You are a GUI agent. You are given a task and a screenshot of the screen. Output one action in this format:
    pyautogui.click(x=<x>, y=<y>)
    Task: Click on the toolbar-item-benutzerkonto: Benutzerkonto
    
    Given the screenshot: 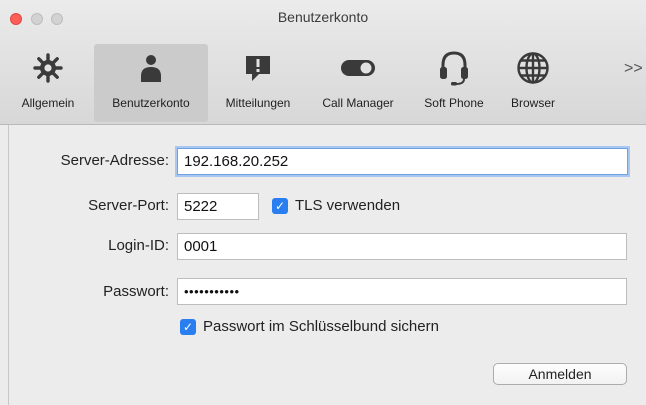 What is the action you would take?
    pyautogui.click(x=151, y=83)
    